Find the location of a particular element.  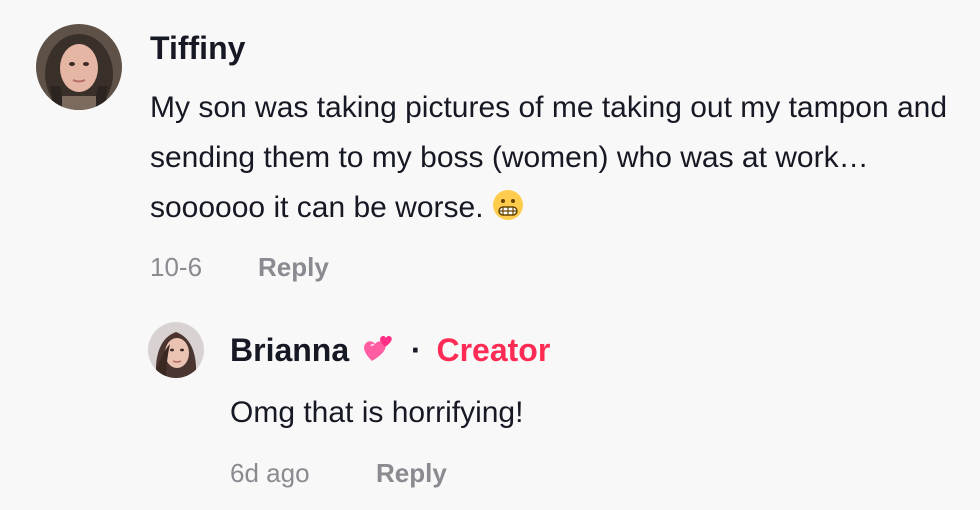

two-hearts-icon is located at coordinates (379, 352).